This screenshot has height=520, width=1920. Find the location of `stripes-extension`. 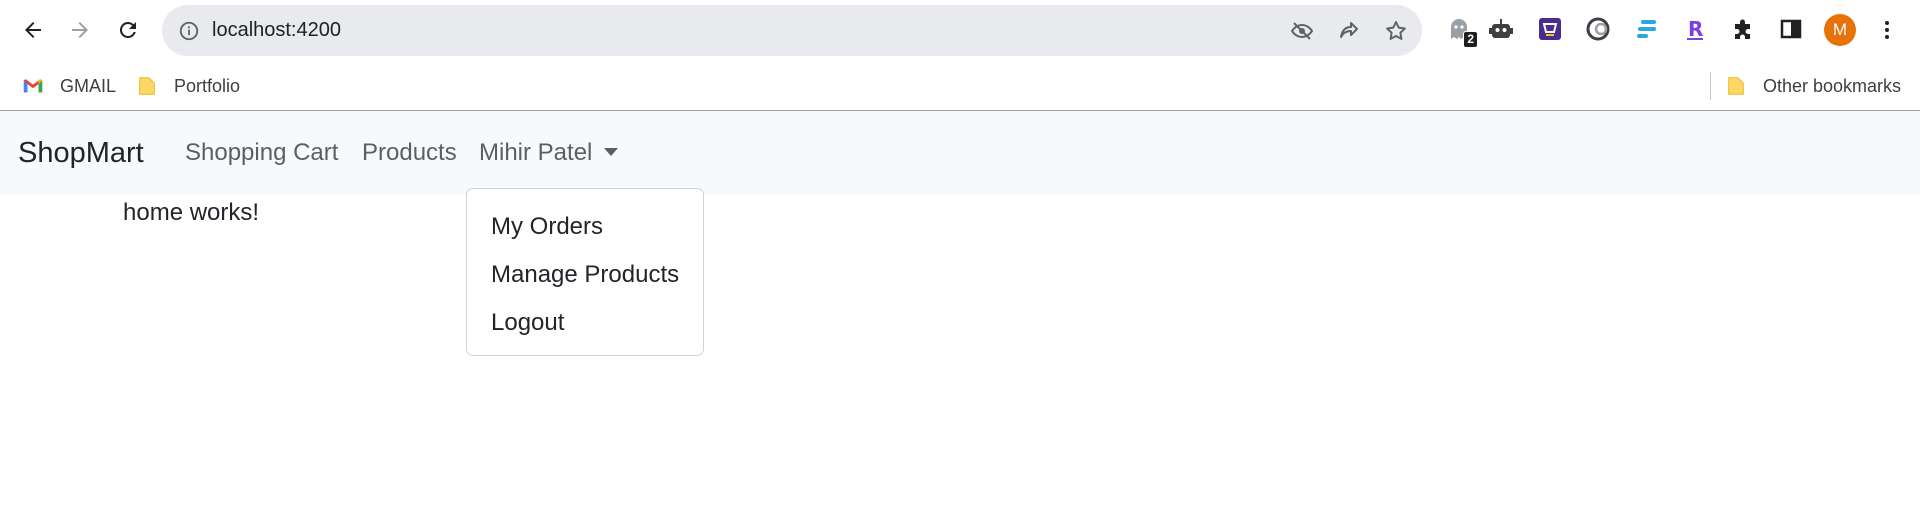

stripes-extension is located at coordinates (1647, 29).